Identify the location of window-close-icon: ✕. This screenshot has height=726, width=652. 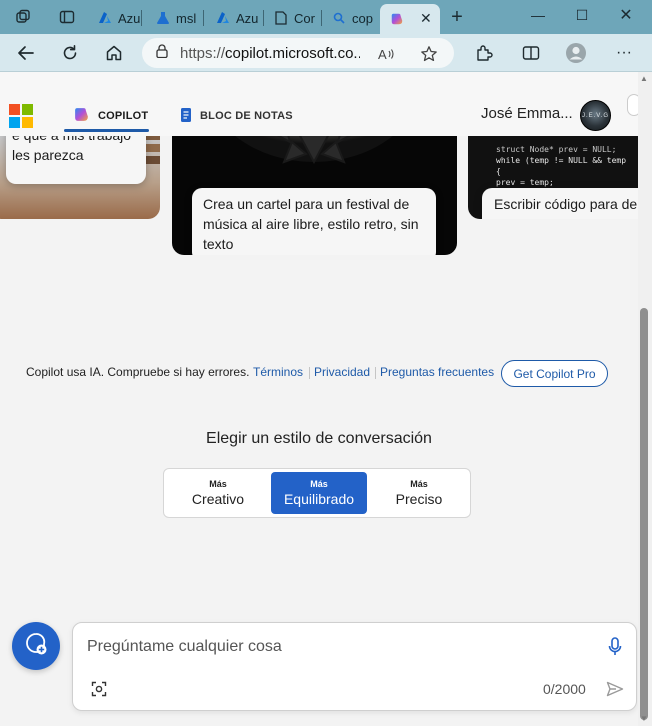
(626, 15).